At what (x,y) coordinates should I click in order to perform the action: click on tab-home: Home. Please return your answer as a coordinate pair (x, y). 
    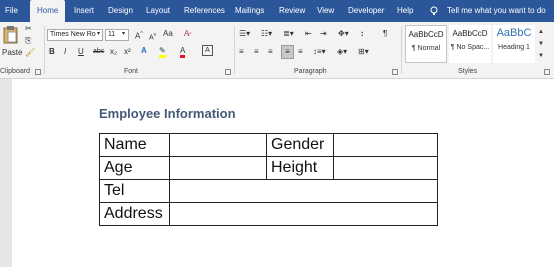
    Looking at the image, I should click on (48, 11).